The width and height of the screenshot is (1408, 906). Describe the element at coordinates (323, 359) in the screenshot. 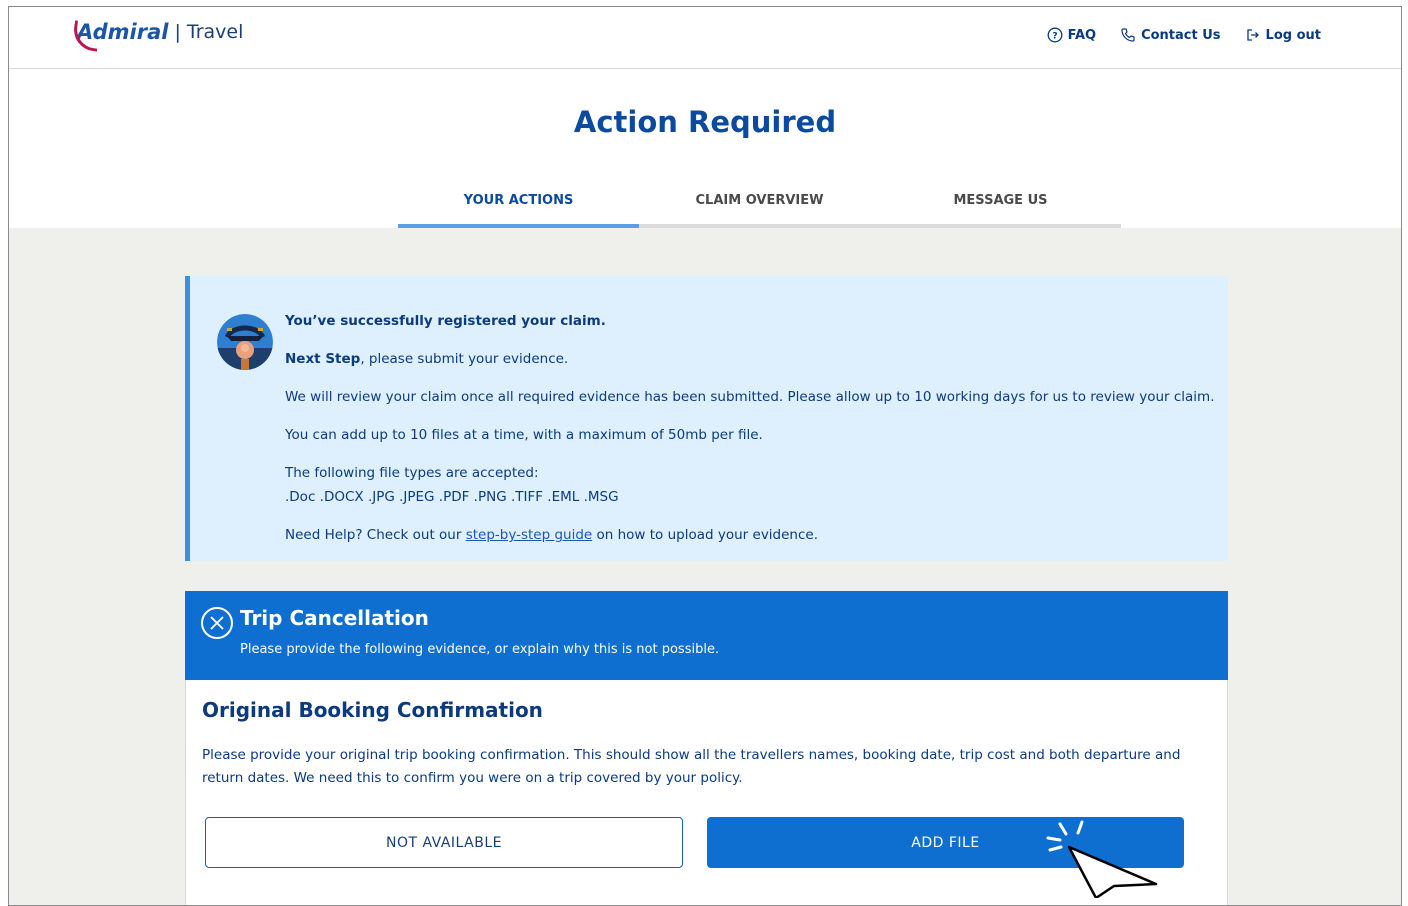

I see `next-step-label: Next Step` at that location.